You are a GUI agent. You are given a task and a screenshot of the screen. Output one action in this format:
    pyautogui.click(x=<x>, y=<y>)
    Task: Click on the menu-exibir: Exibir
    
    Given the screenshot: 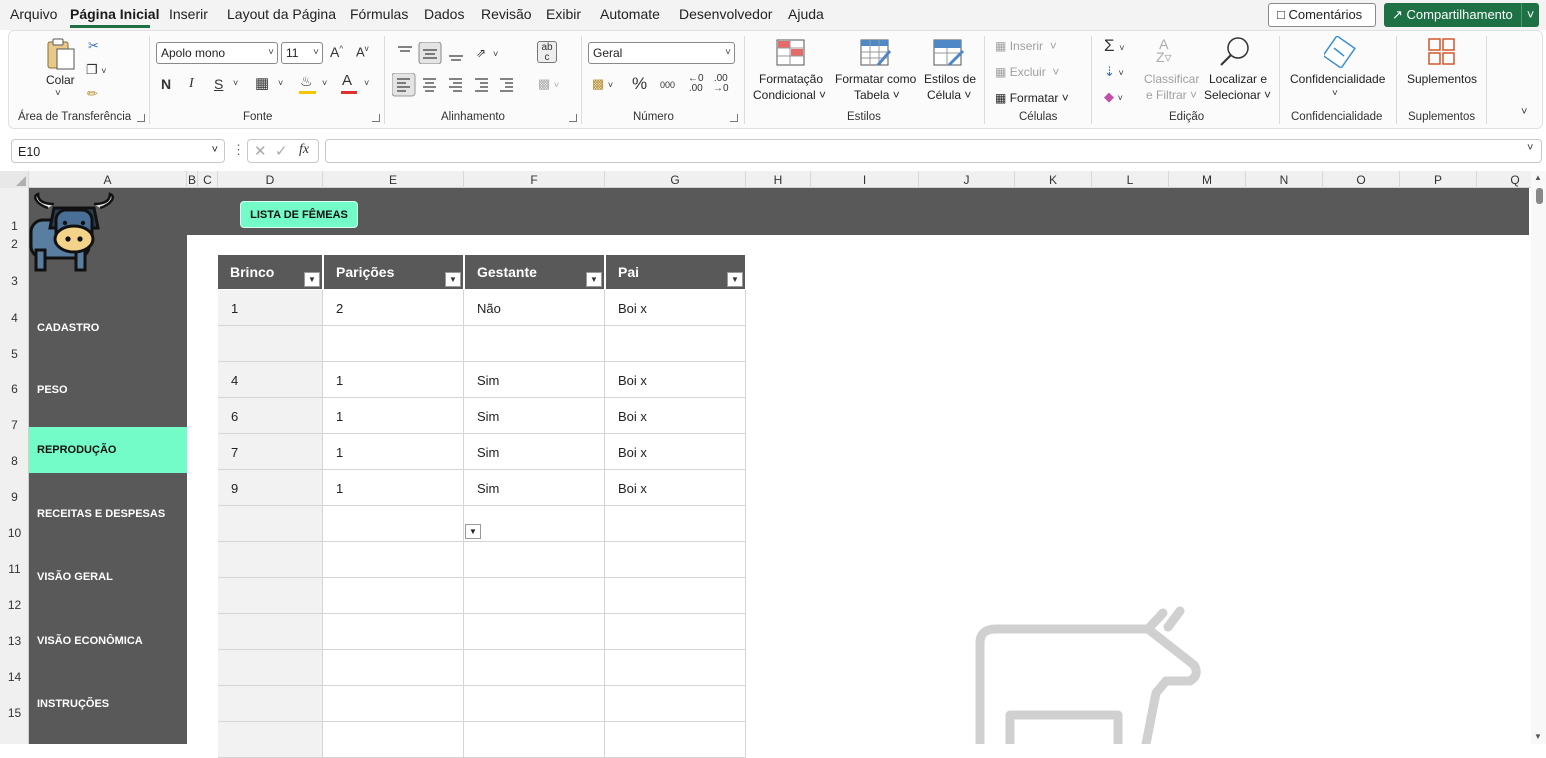 What is the action you would take?
    pyautogui.click(x=563, y=14)
    